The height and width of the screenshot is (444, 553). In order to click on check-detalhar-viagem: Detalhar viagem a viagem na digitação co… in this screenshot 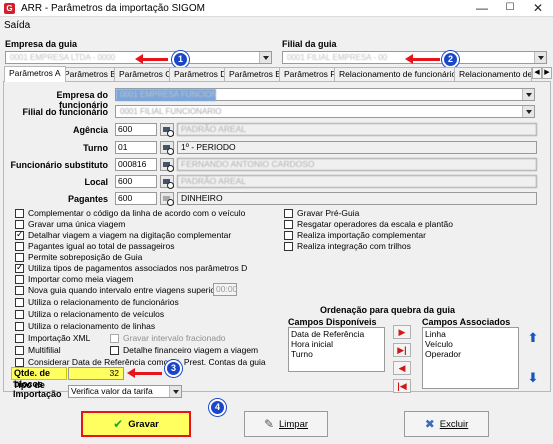, I will do `click(123, 234)`.